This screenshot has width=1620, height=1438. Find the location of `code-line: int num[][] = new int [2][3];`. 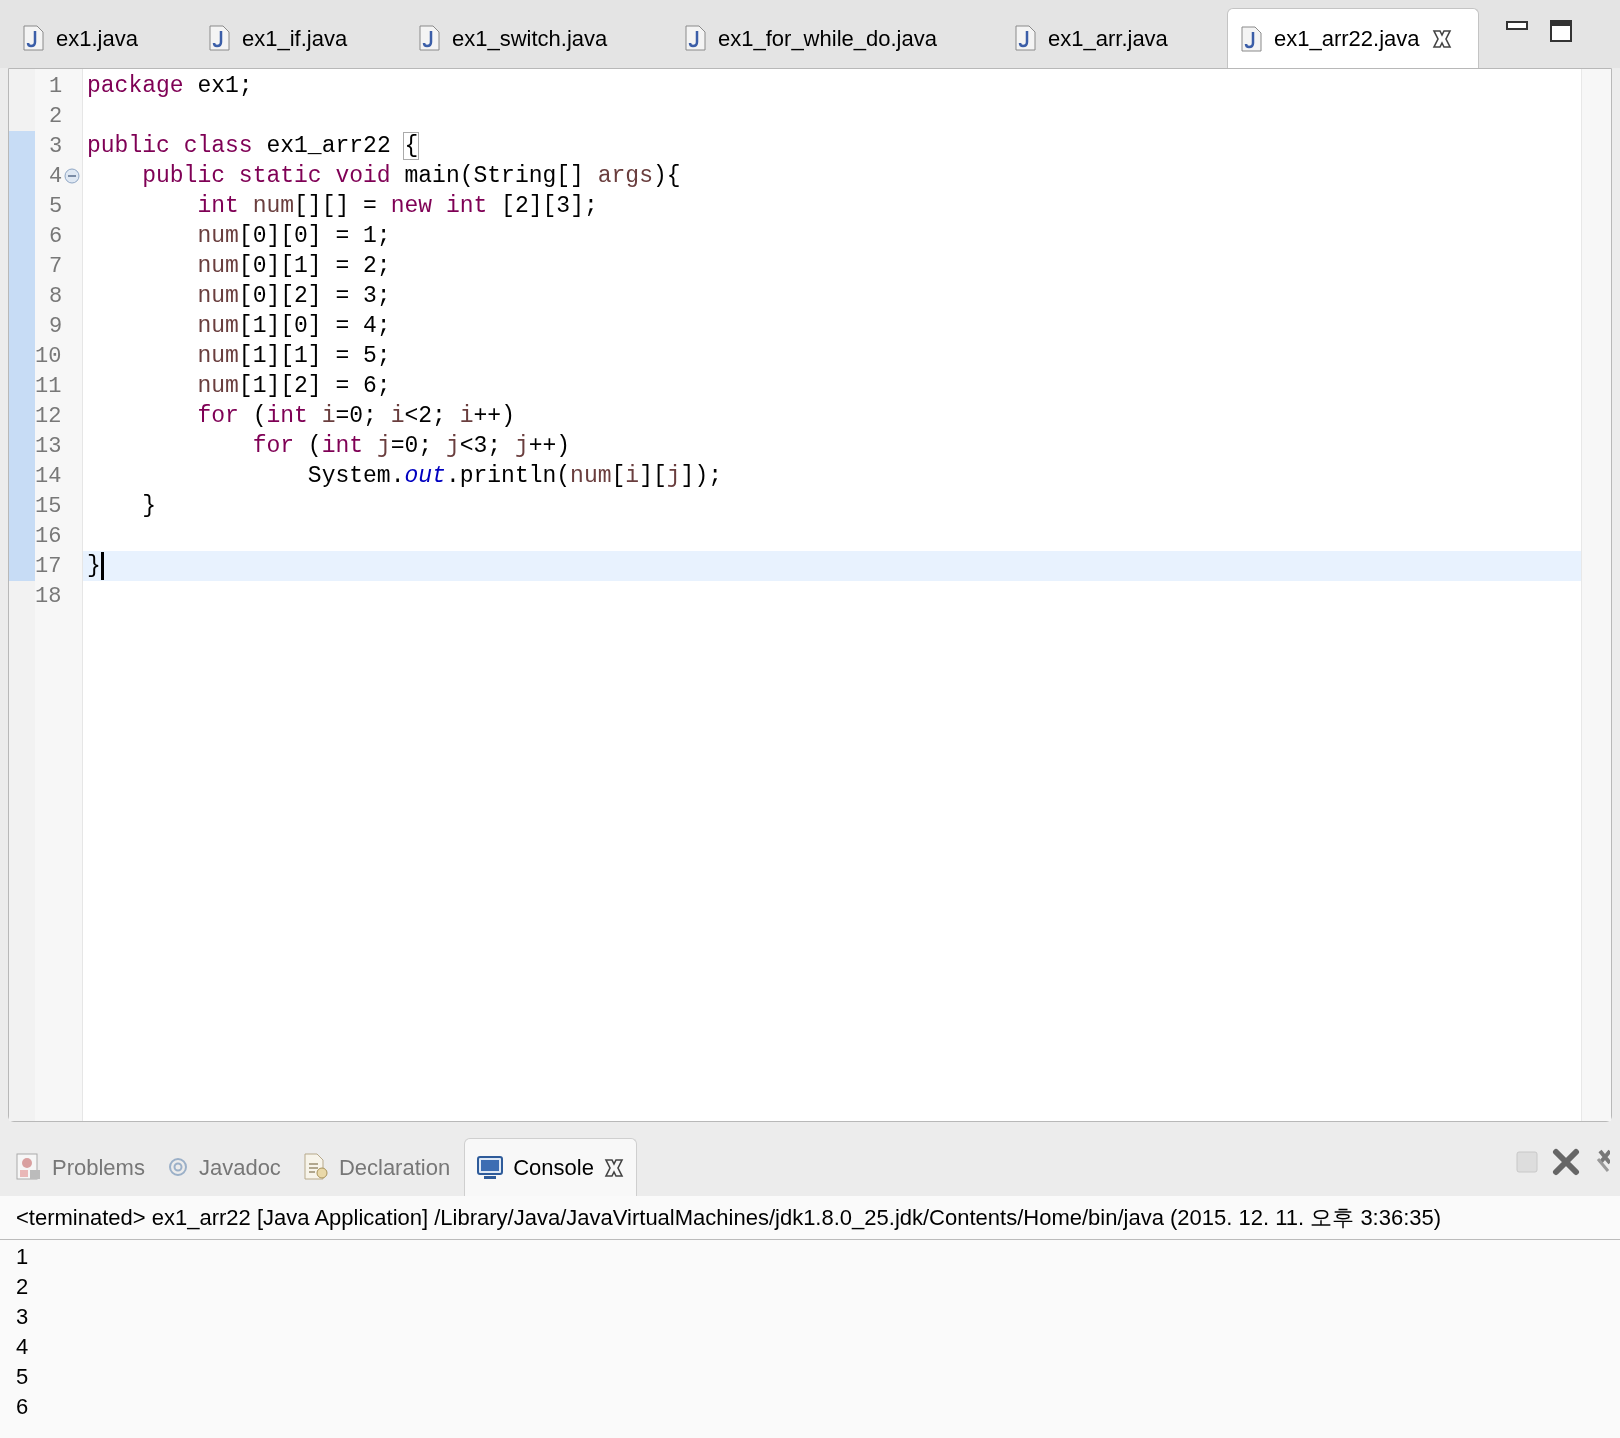

code-line: int num[][] = new int [2][3]; is located at coordinates (397, 206).